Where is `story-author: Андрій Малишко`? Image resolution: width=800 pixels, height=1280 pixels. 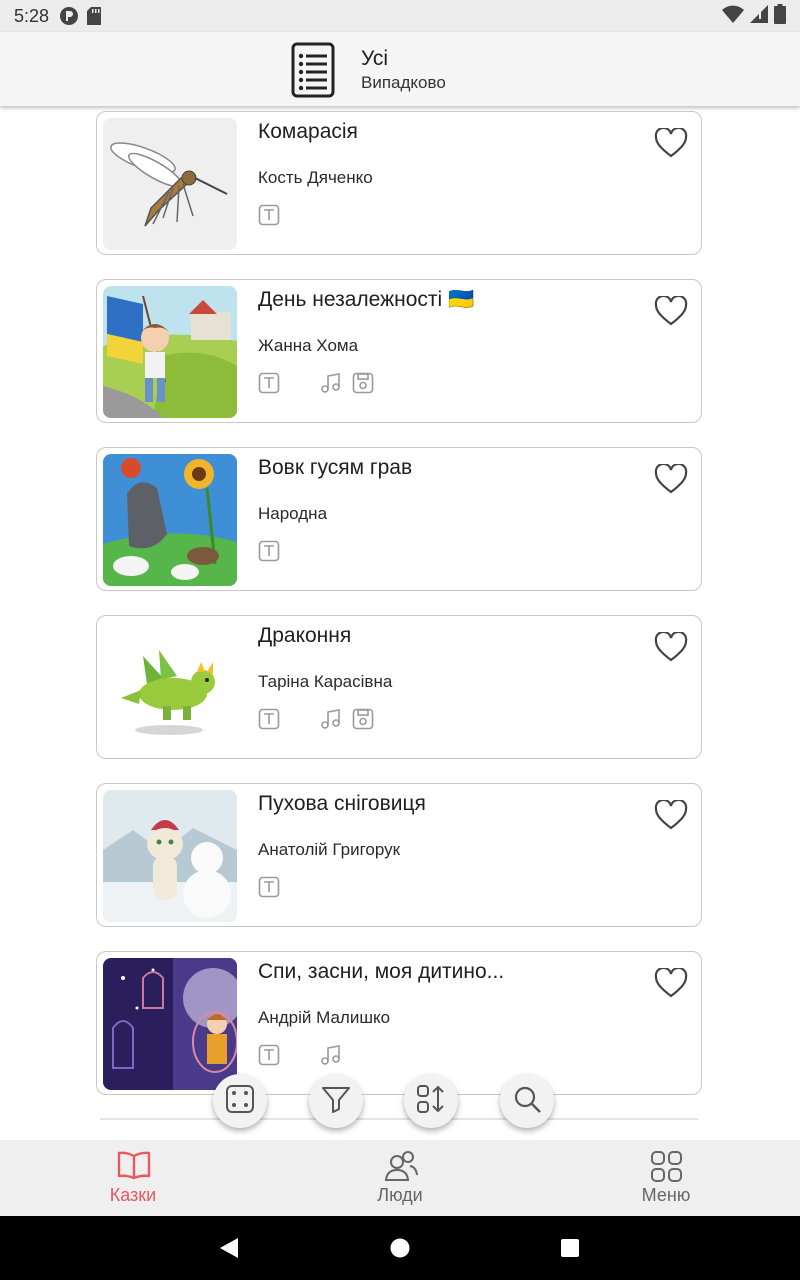
story-author: Андрій Малишко is located at coordinates (324, 1017).